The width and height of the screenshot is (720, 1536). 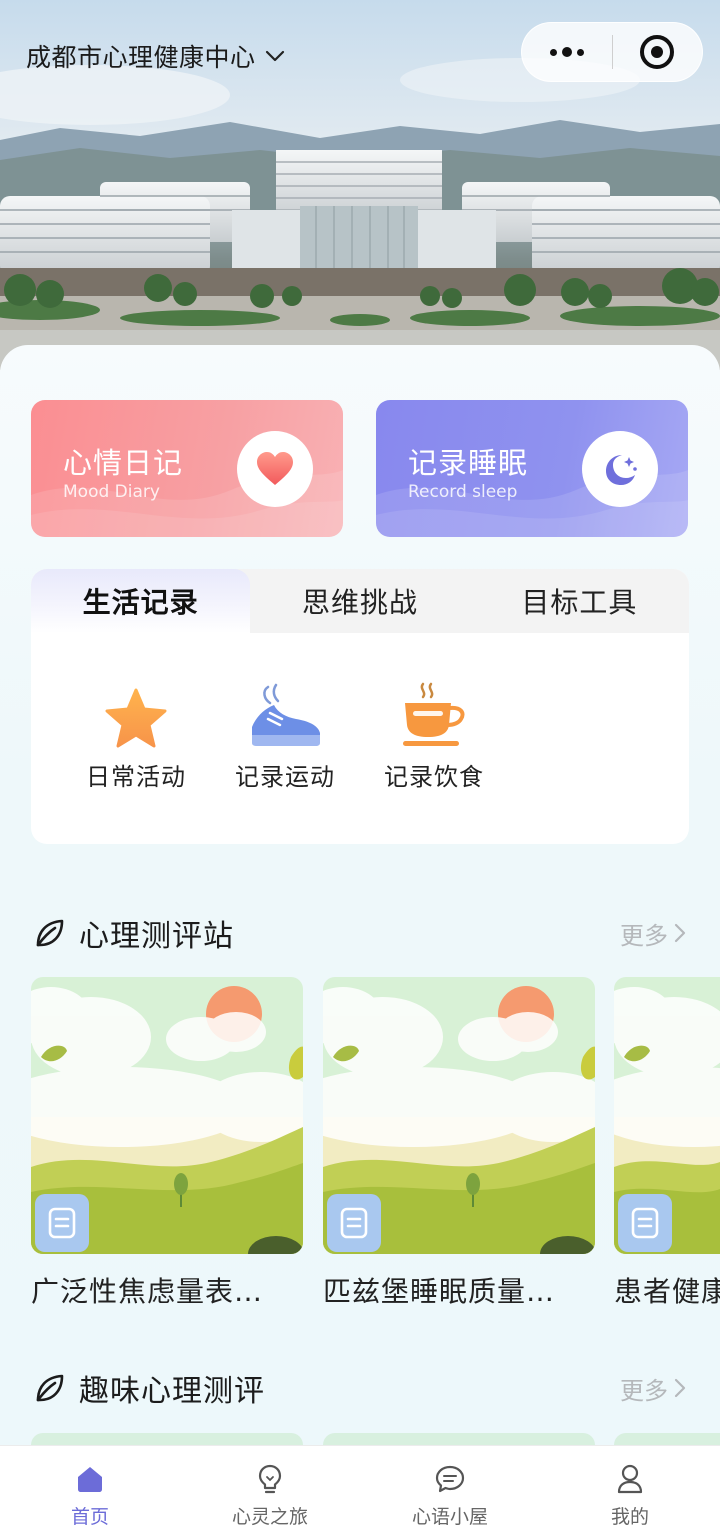 What do you see at coordinates (285, 777) in the screenshot?
I see `tool-record-exercise-label: 记录运动` at bounding box center [285, 777].